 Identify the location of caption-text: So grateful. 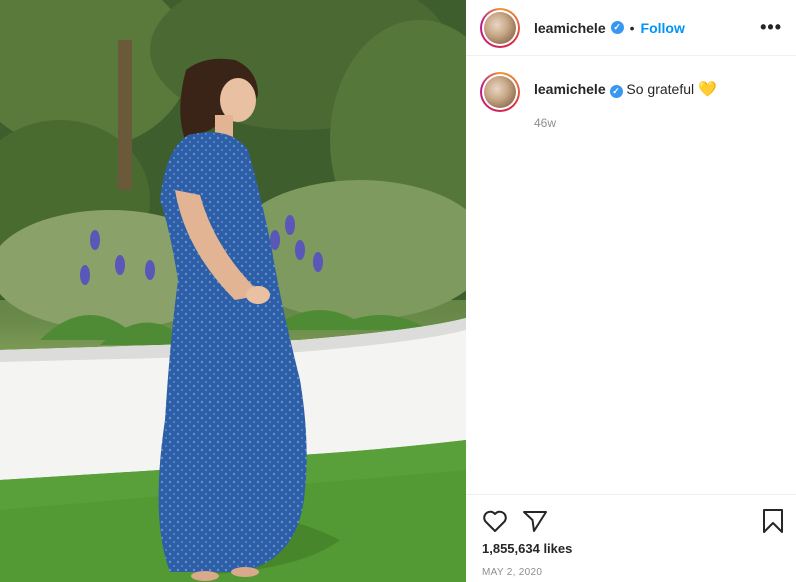
(660, 89).